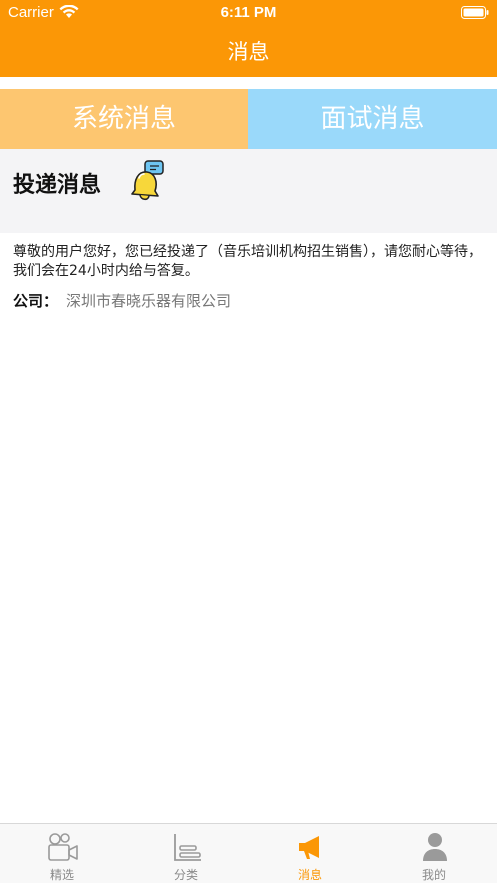 This screenshot has width=497, height=883. I want to click on megaphone-icon, so click(309, 847).